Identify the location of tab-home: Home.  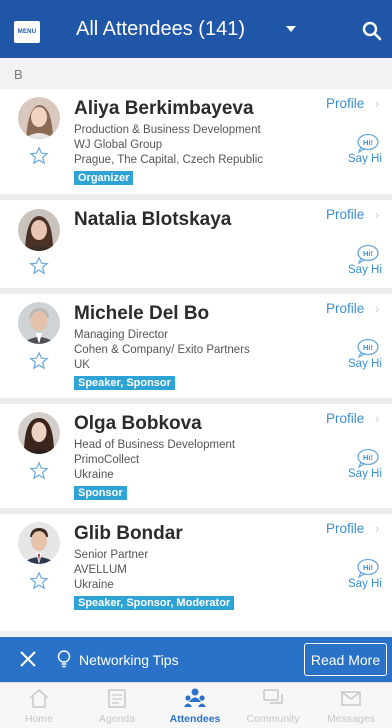
(39, 705).